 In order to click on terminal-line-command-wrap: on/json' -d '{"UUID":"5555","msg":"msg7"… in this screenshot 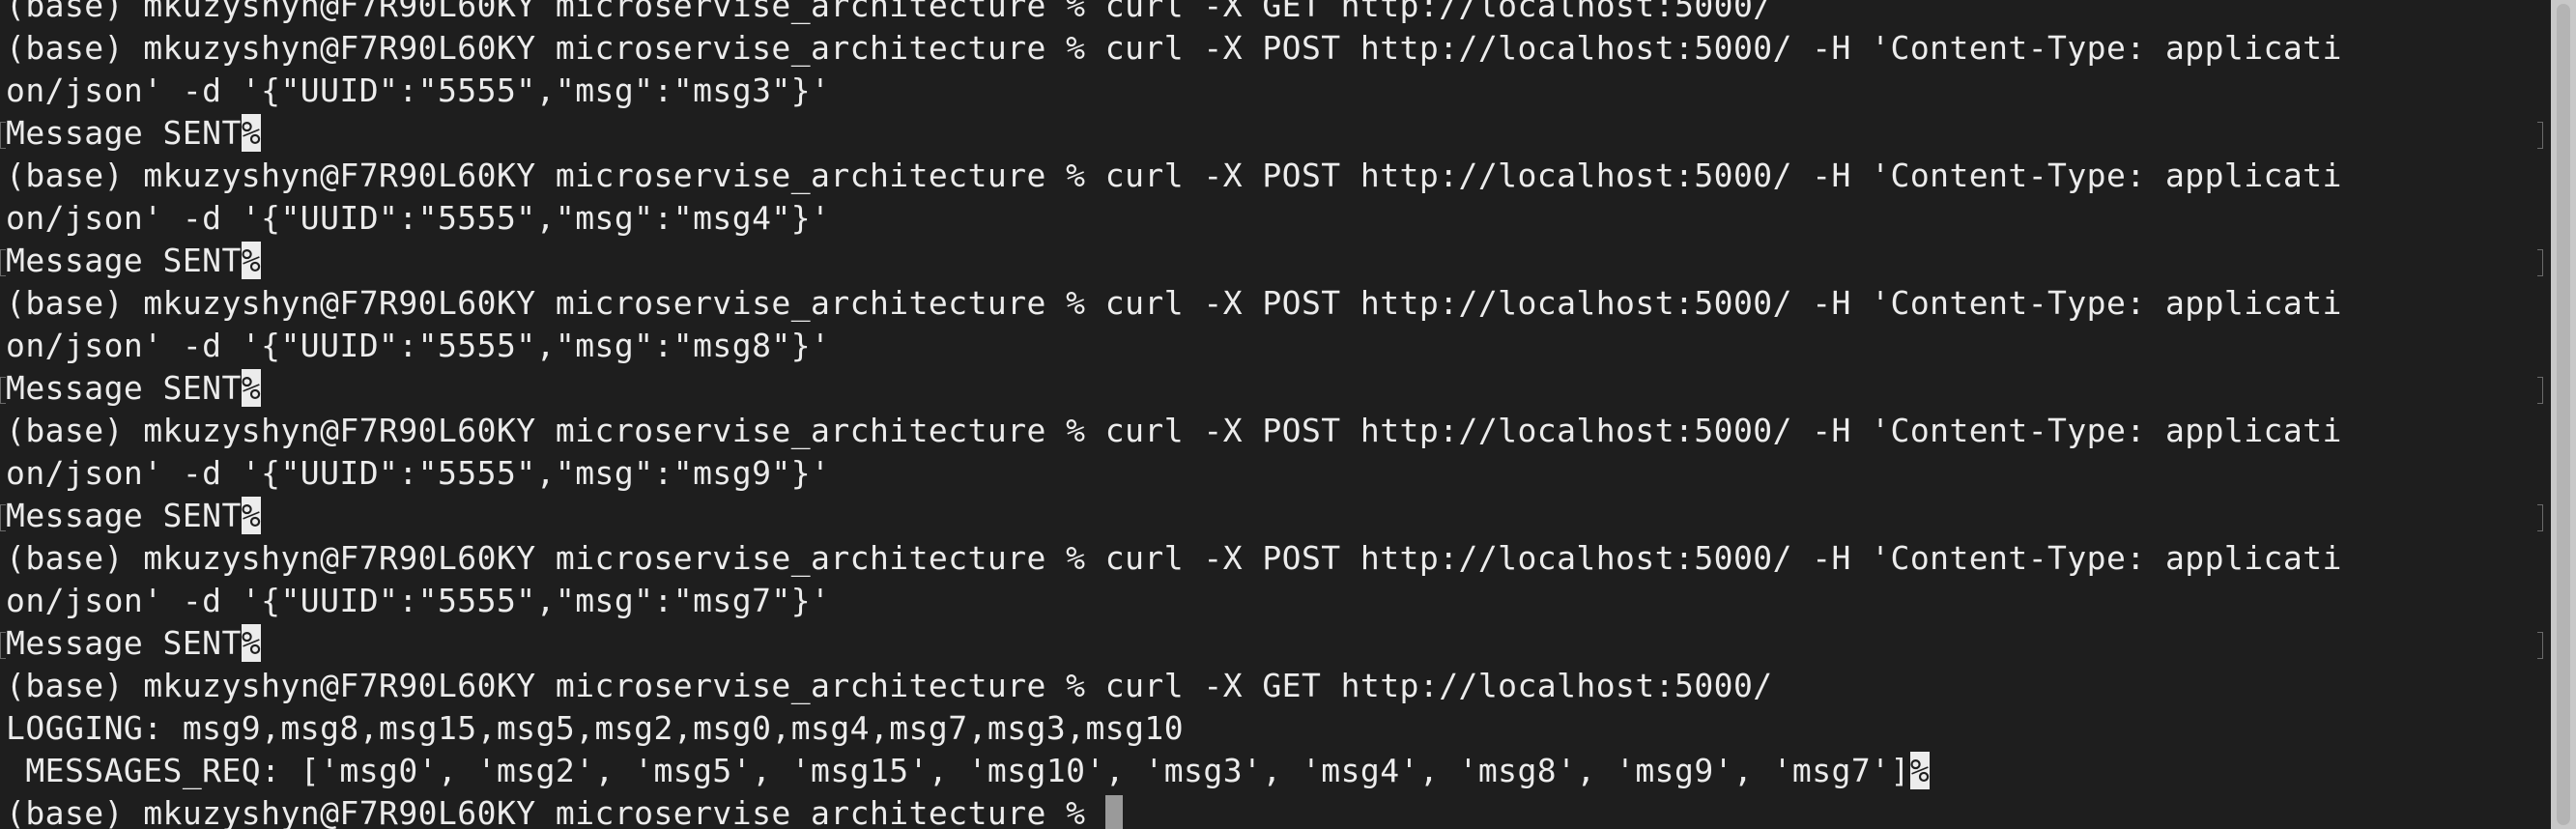, I will do `click(419, 600)`.